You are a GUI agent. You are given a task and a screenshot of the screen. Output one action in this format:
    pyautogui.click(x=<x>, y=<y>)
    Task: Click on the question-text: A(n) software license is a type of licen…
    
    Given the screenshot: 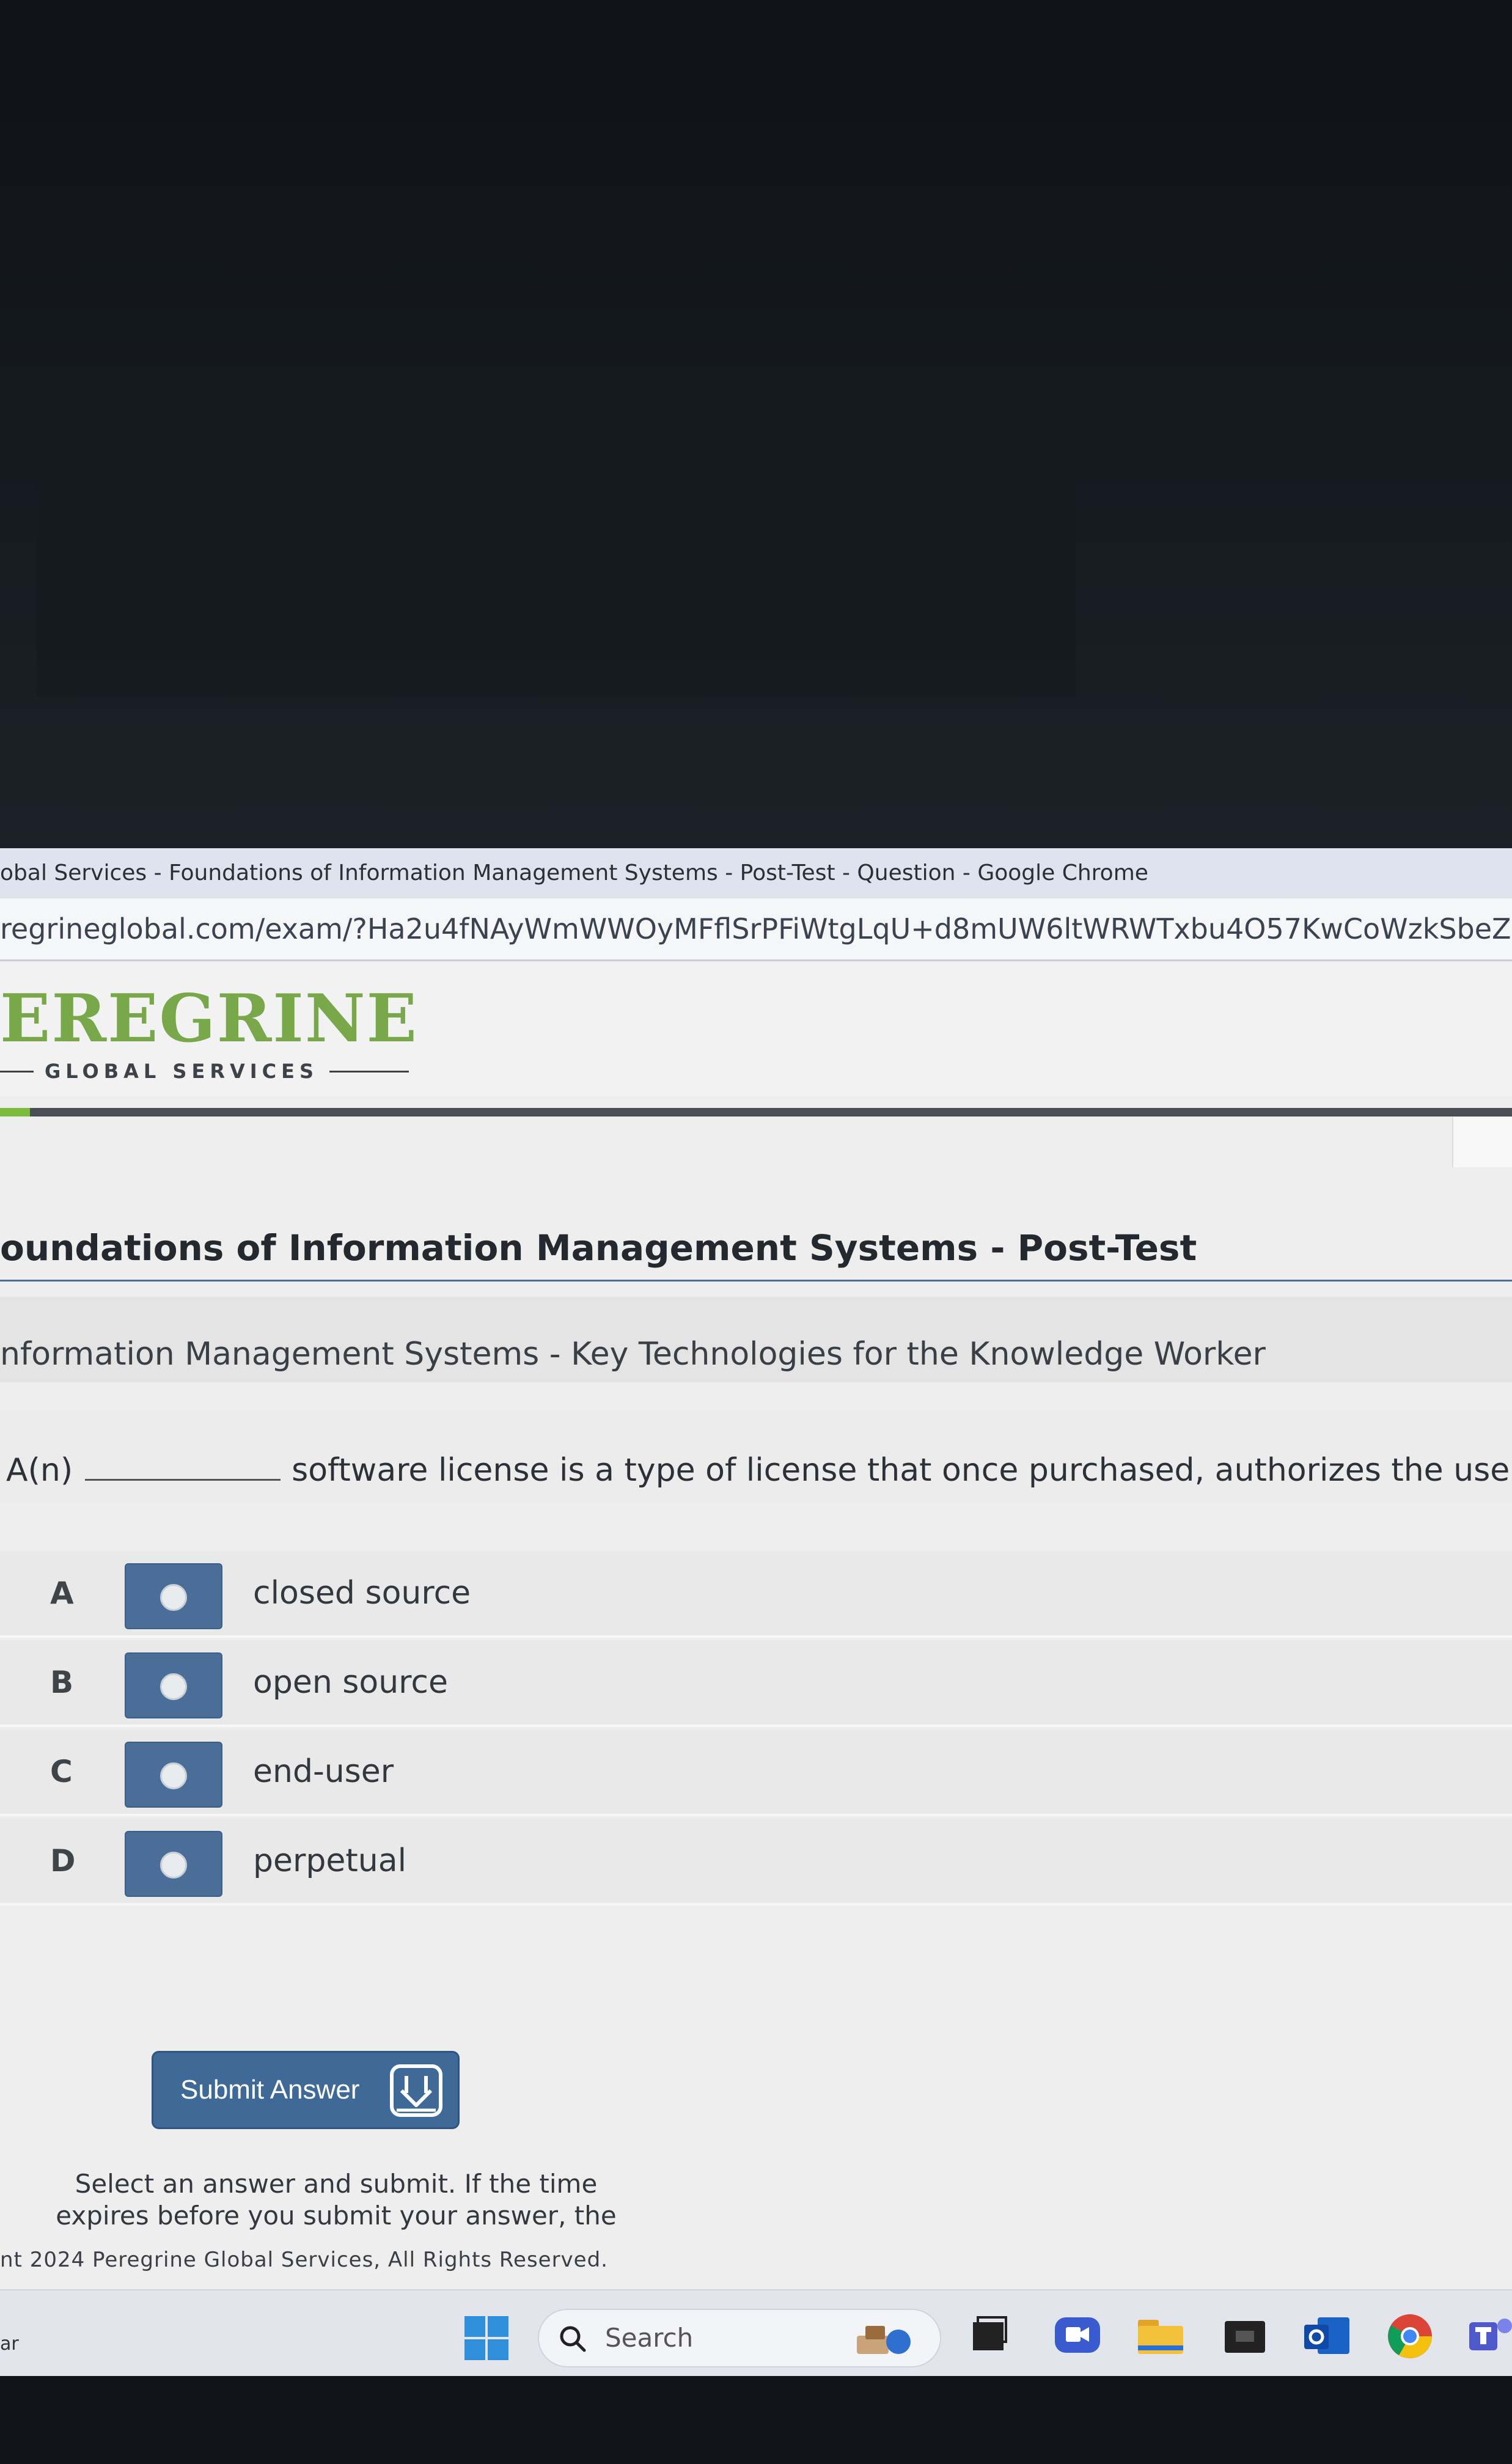 What is the action you would take?
    pyautogui.click(x=759, y=1471)
    